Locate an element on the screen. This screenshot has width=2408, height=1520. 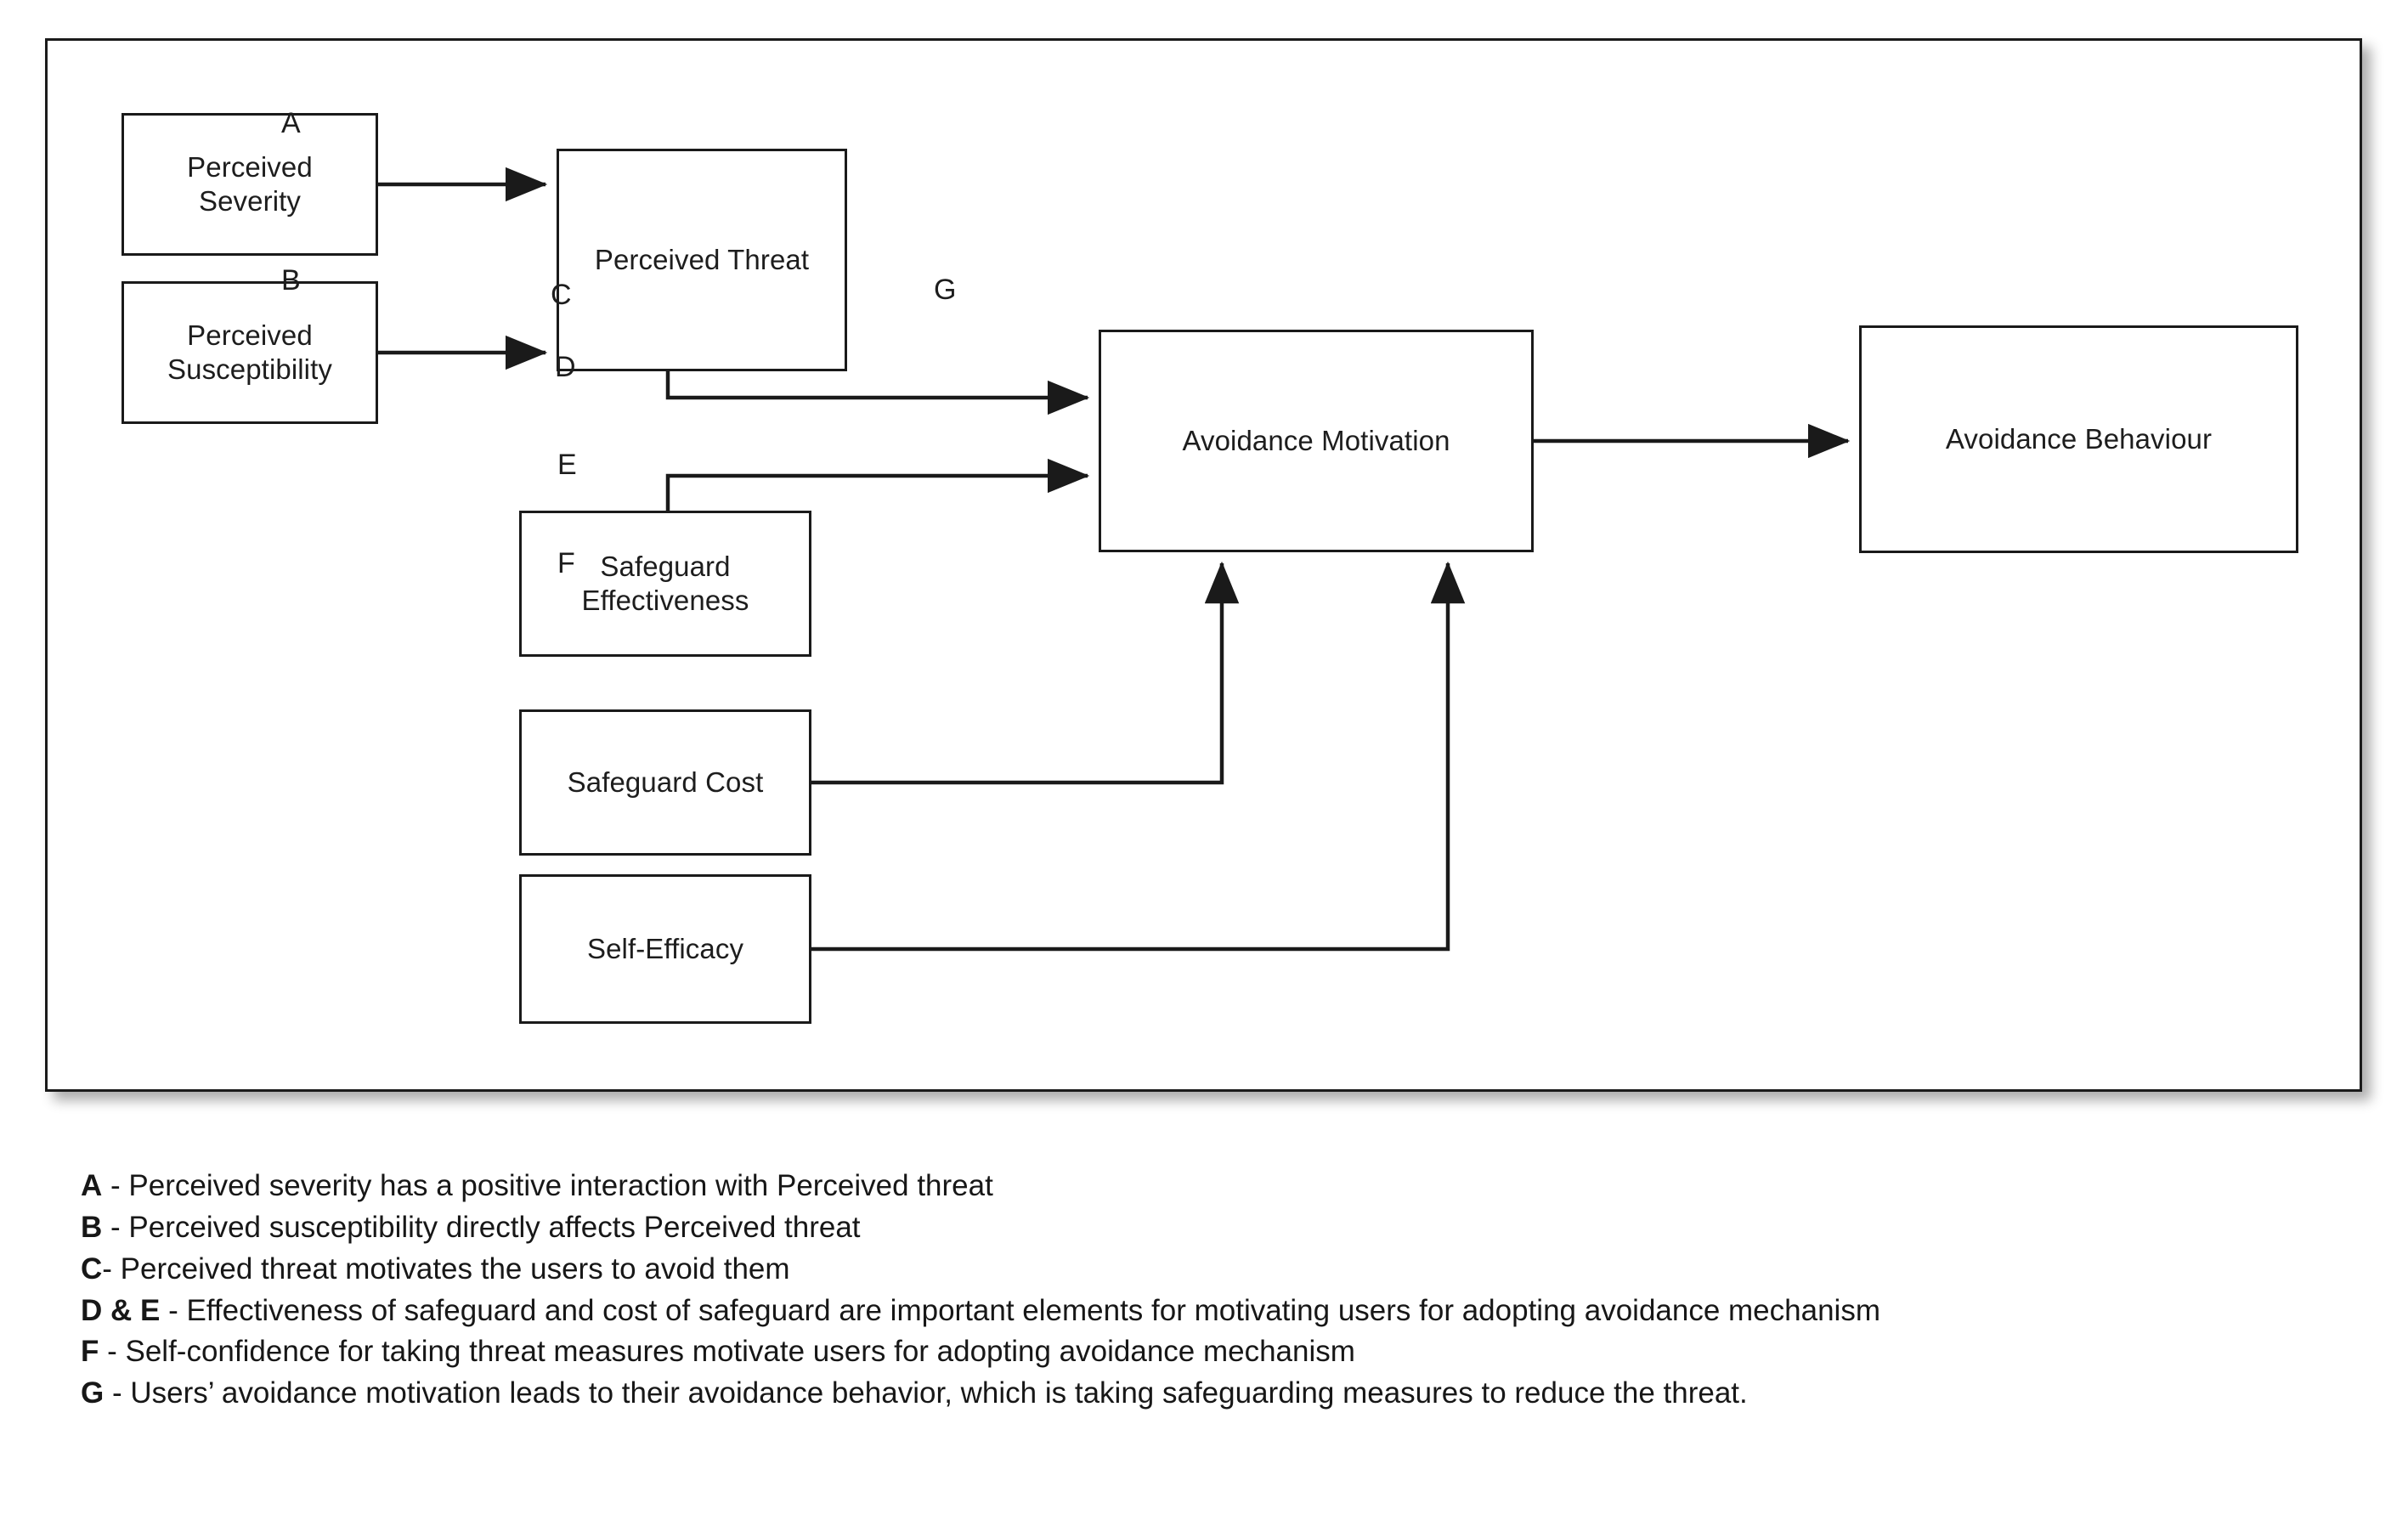
caption-key: B is located at coordinates (92, 1227).